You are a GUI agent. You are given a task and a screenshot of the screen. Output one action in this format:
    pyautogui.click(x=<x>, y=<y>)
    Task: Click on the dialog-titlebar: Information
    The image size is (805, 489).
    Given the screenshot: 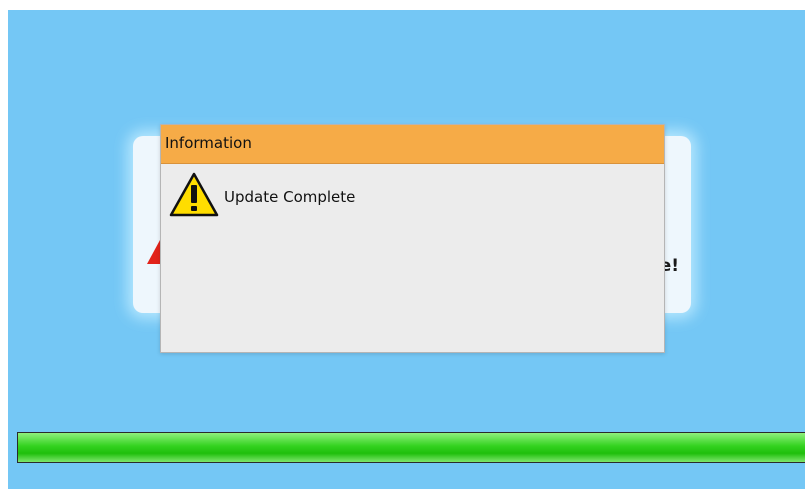 What is the action you would take?
    pyautogui.click(x=412, y=144)
    